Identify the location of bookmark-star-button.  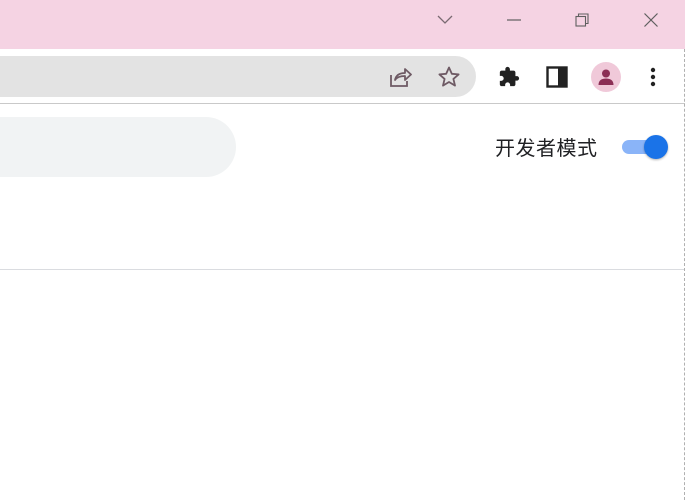
(449, 77).